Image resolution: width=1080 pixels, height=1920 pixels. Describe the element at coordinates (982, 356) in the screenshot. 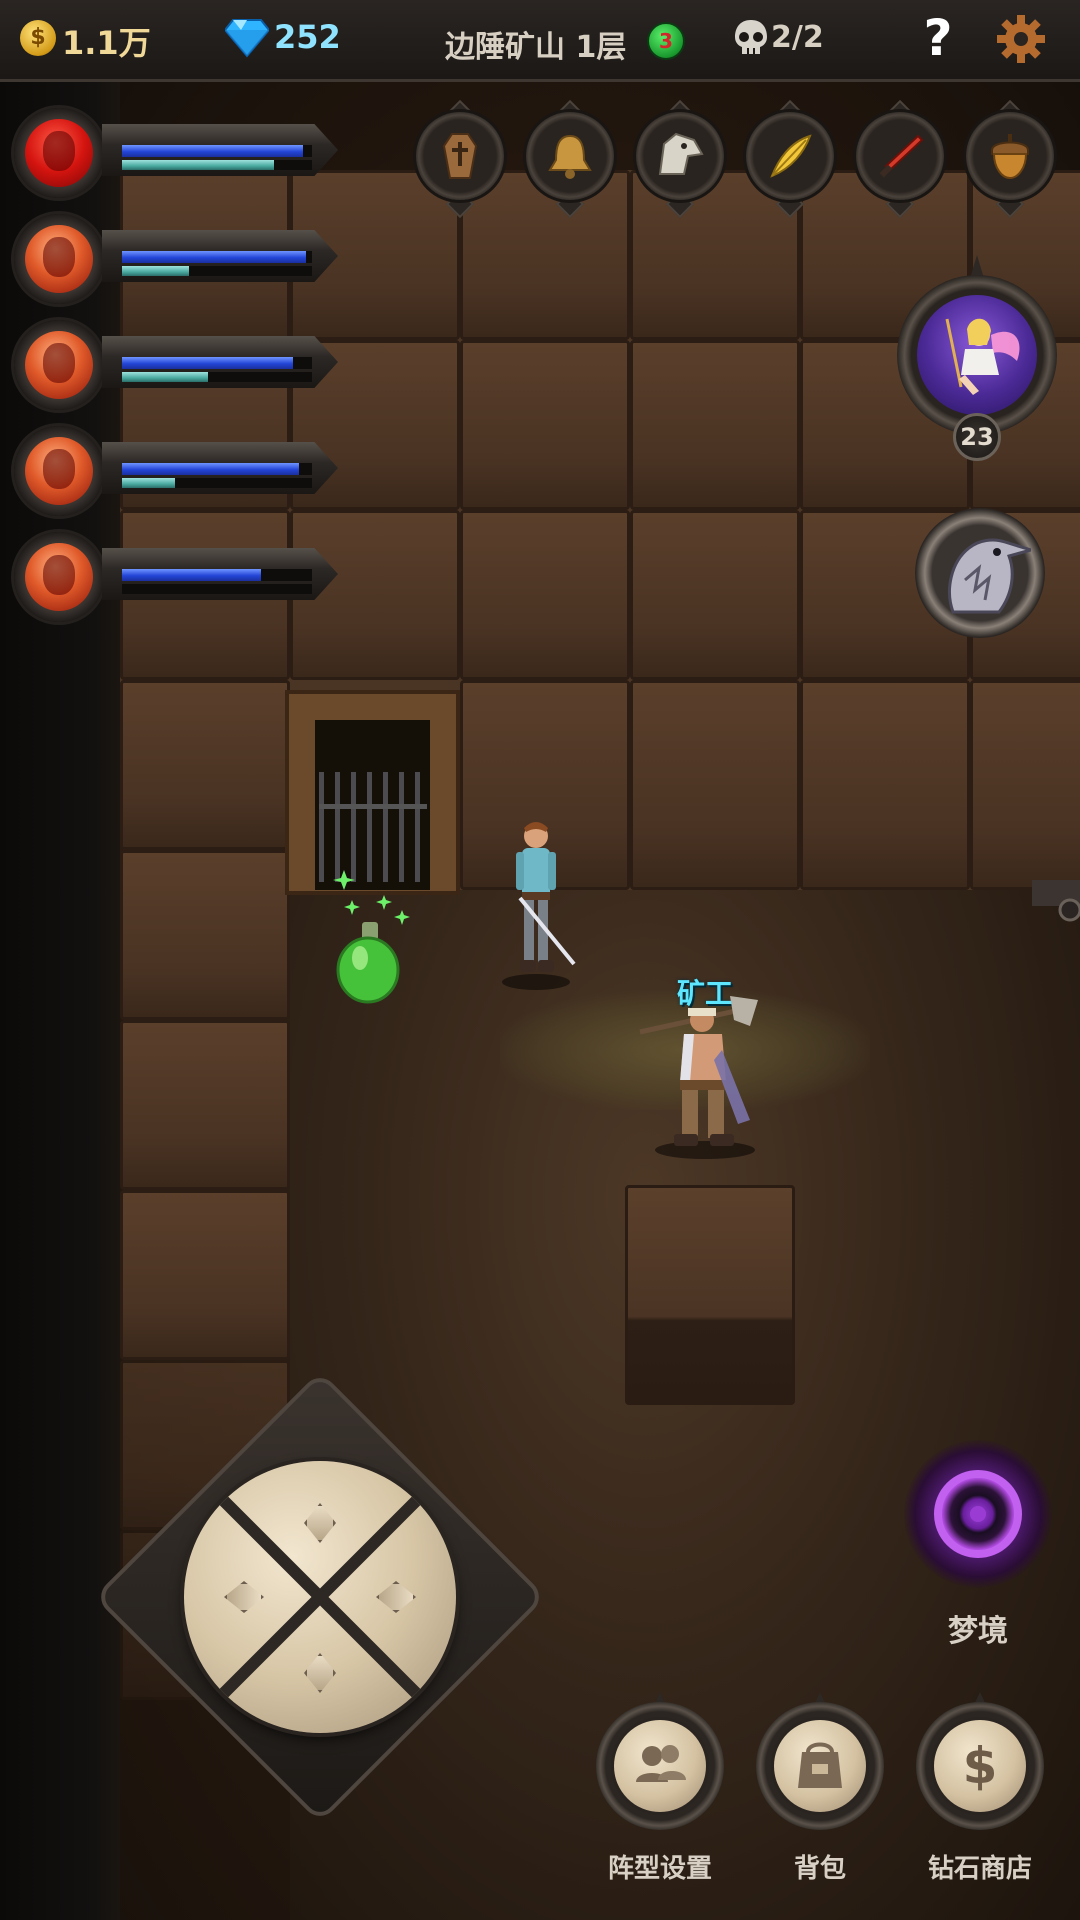

I see `angel-companion-icon` at that location.